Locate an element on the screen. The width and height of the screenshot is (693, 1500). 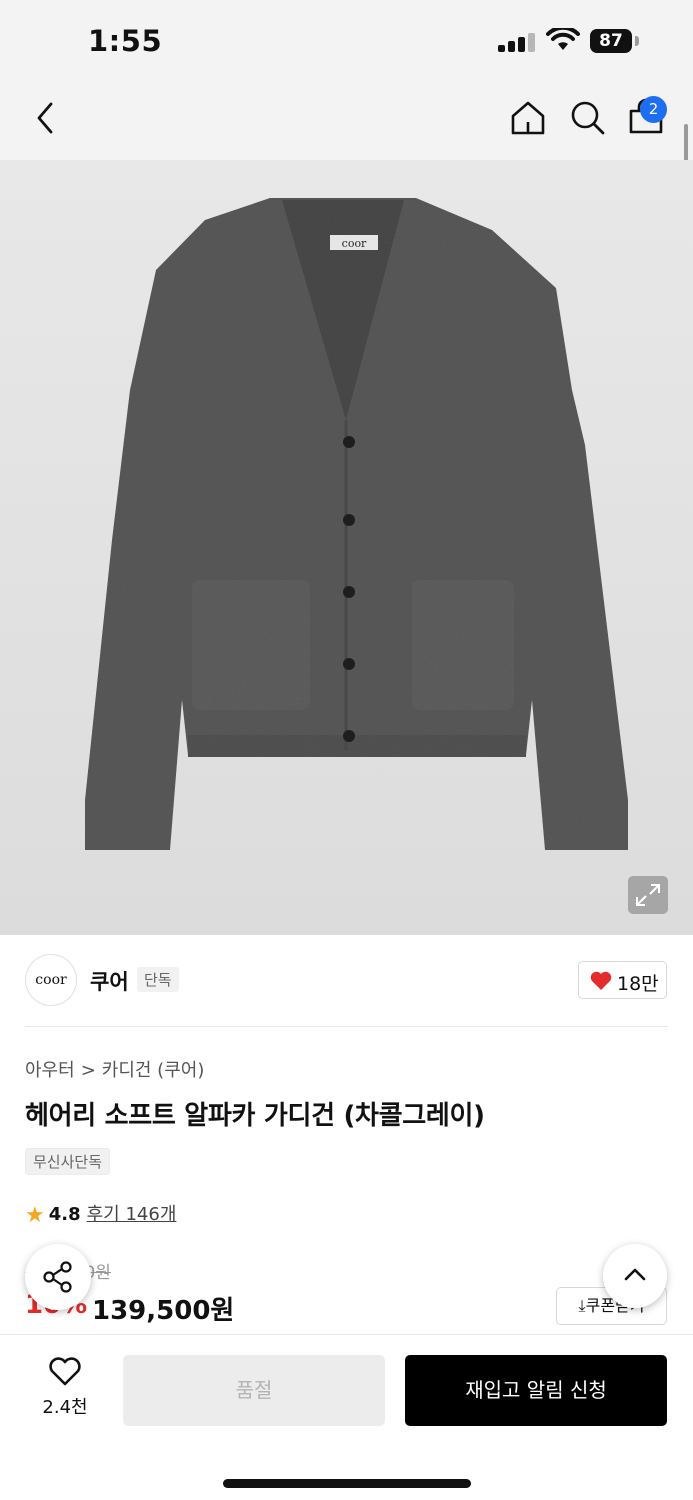
breadcrumb-category: 아우터 is located at coordinates (50, 1070).